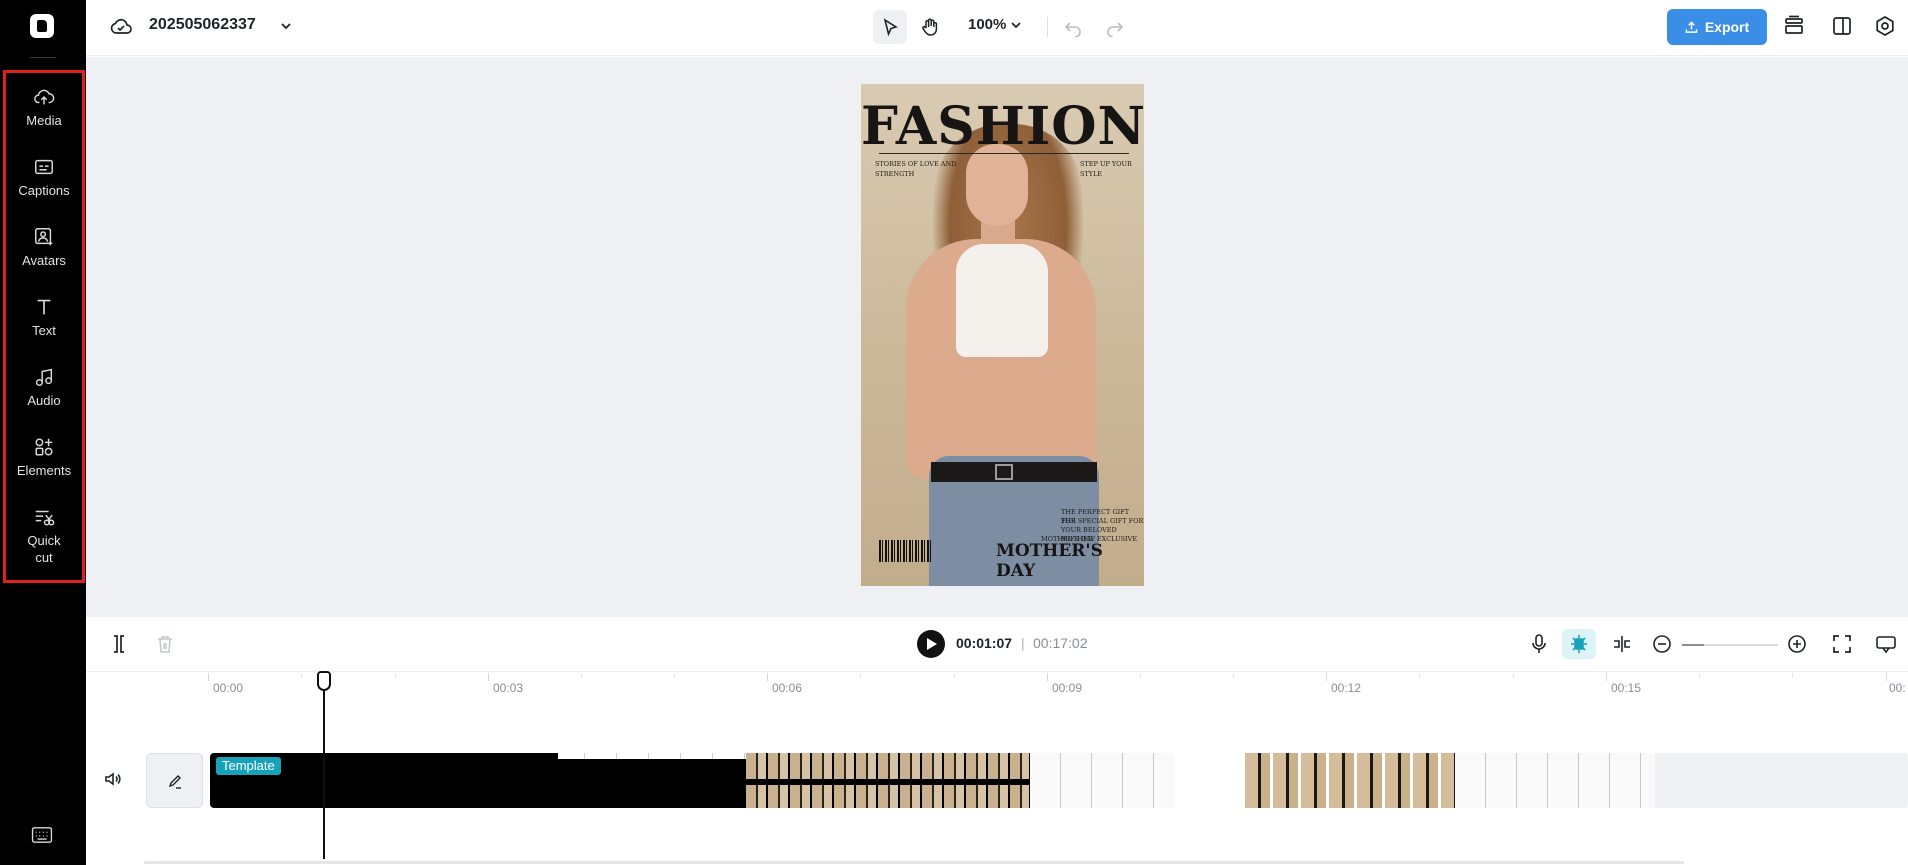 The image size is (1908, 865). I want to click on play-icon, so click(932, 644).